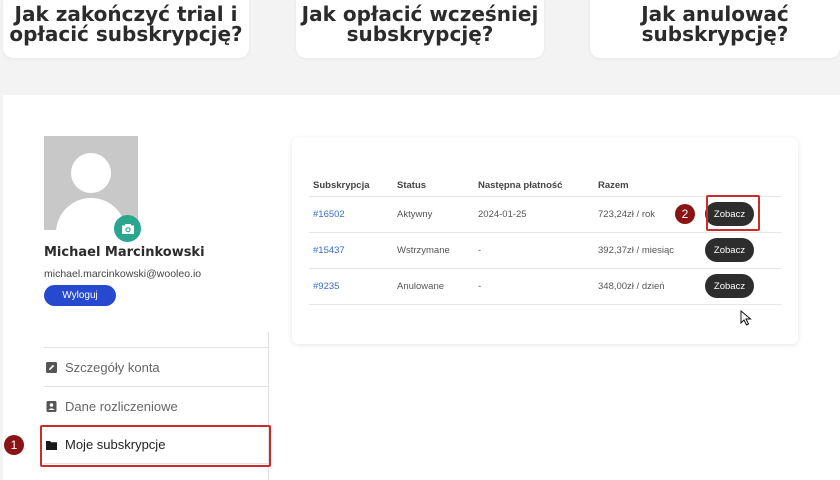  I want to click on column-header: Razem, so click(647, 186).